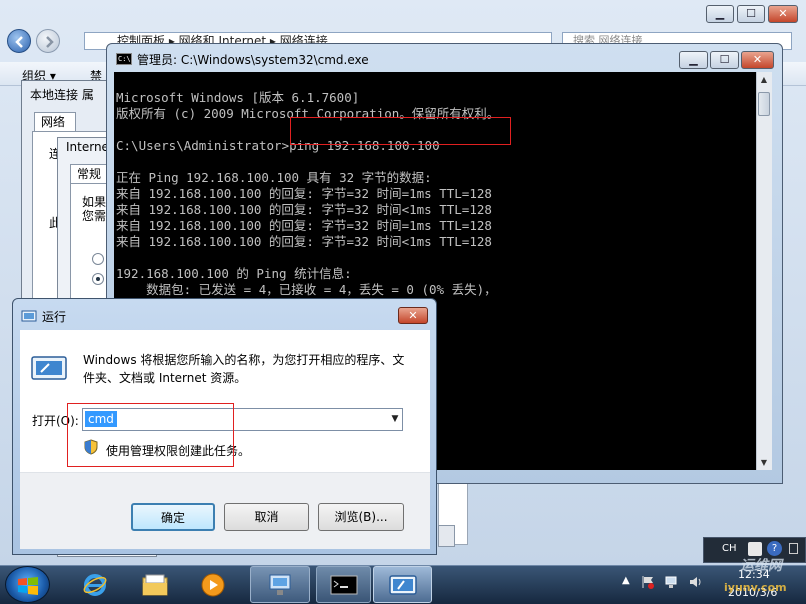  Describe the element at coordinates (755, 549) in the screenshot. I see `input-method-icon` at that location.